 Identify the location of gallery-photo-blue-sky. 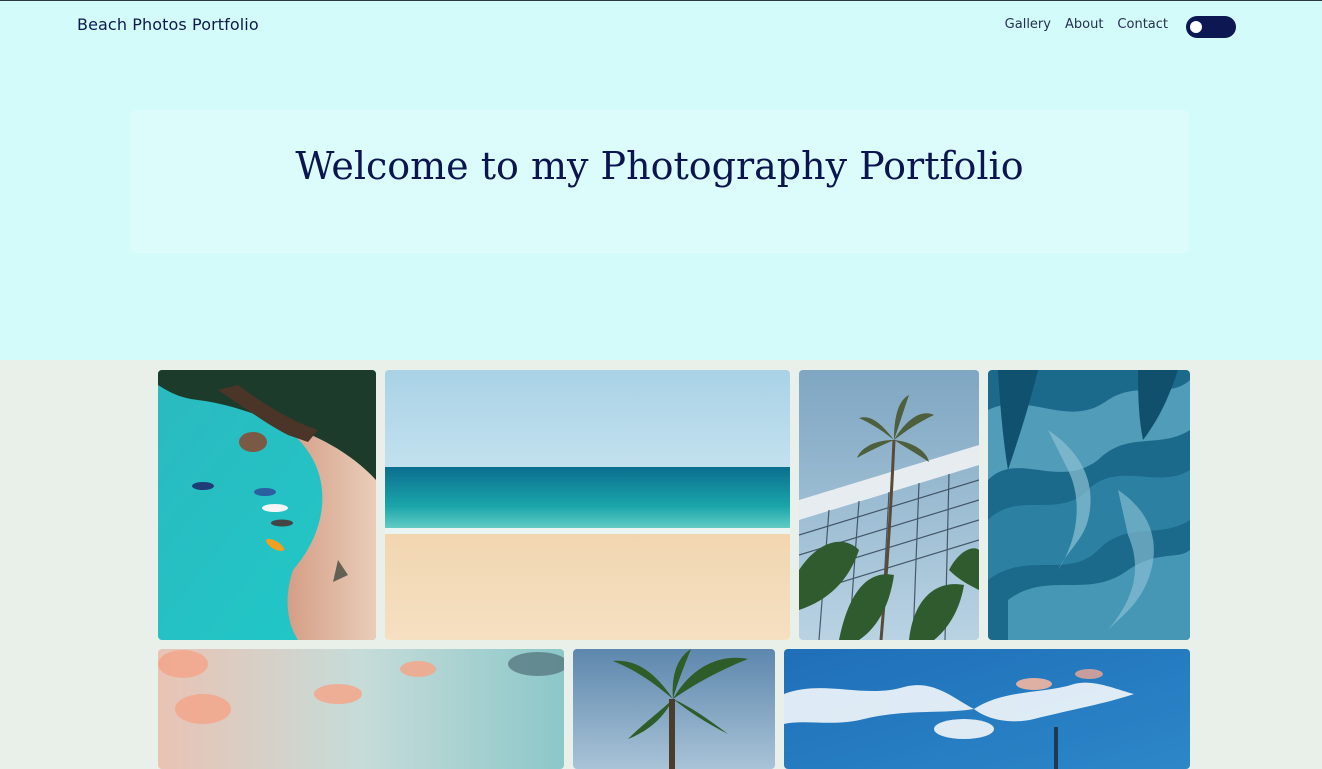
(987, 709).